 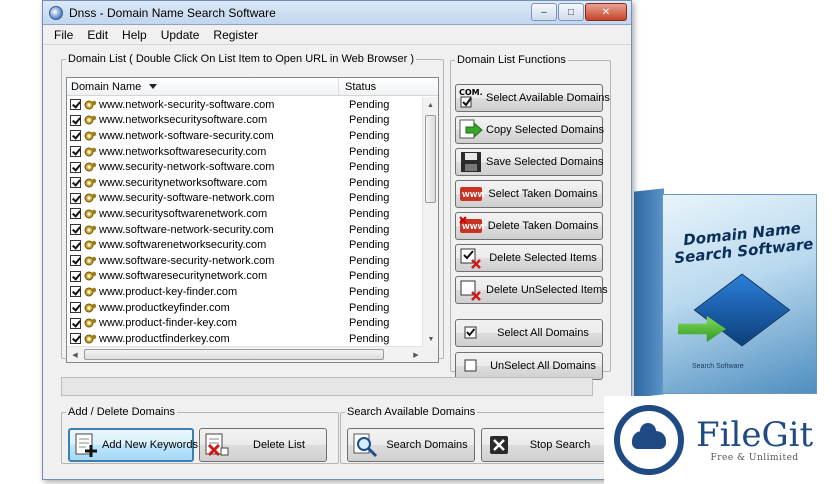 I want to click on column-header-domain: Domain Name, so click(x=203, y=86).